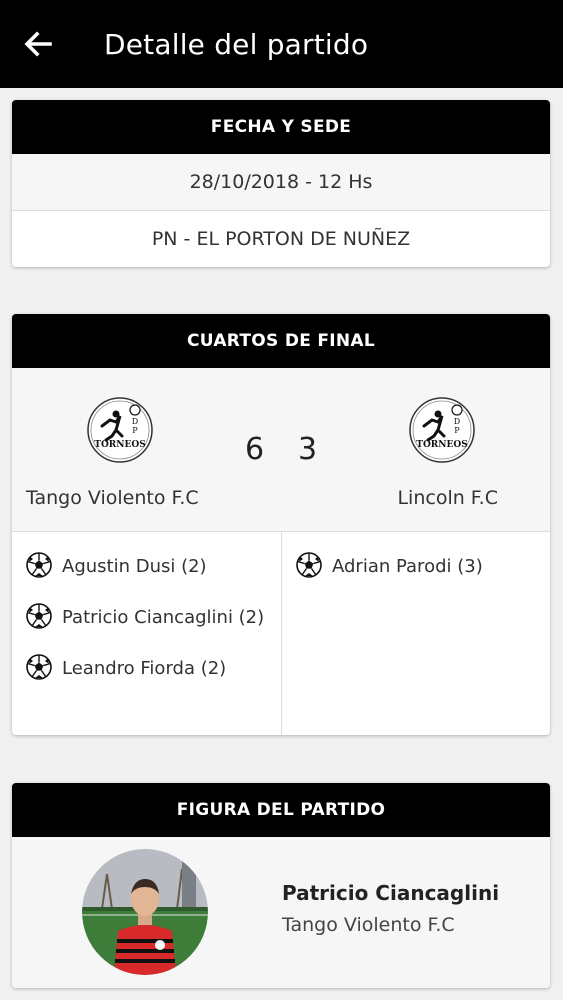 The image size is (563, 1000). I want to click on match-date-time: 28/10/2018 - 12 Hs, so click(281, 182).